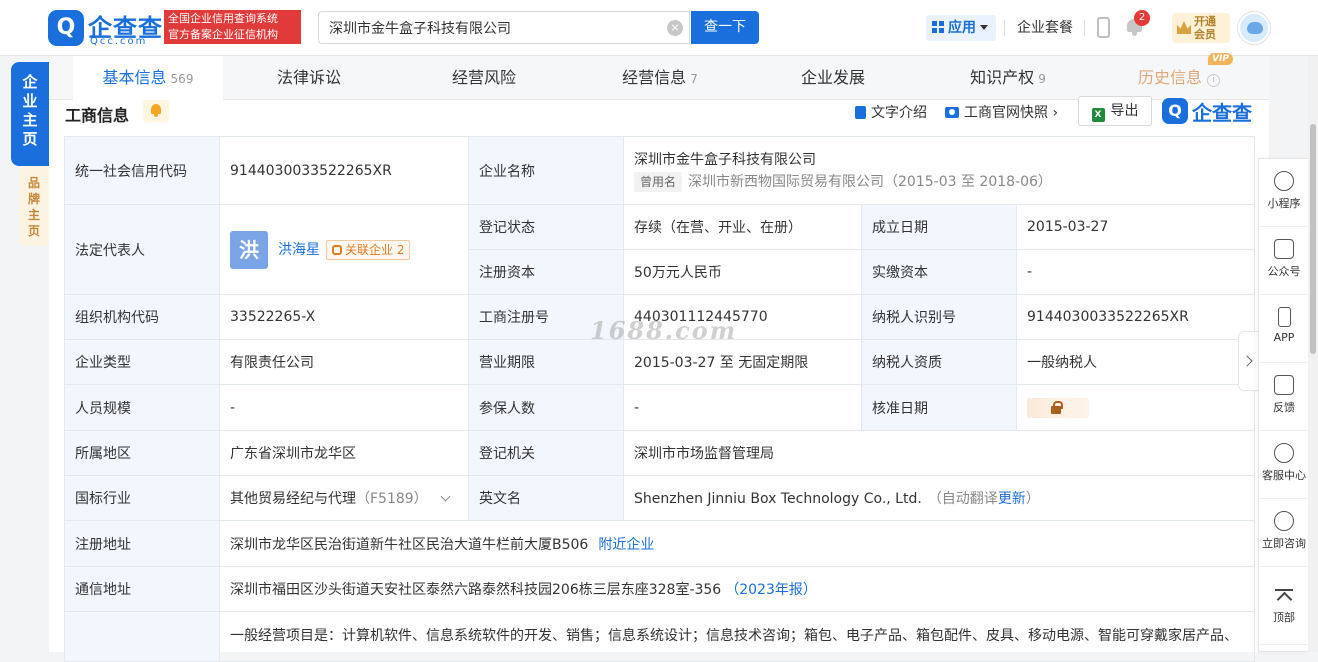 The height and width of the screenshot is (662, 1318). I want to click on page-scrollbar, so click(1313, 354).